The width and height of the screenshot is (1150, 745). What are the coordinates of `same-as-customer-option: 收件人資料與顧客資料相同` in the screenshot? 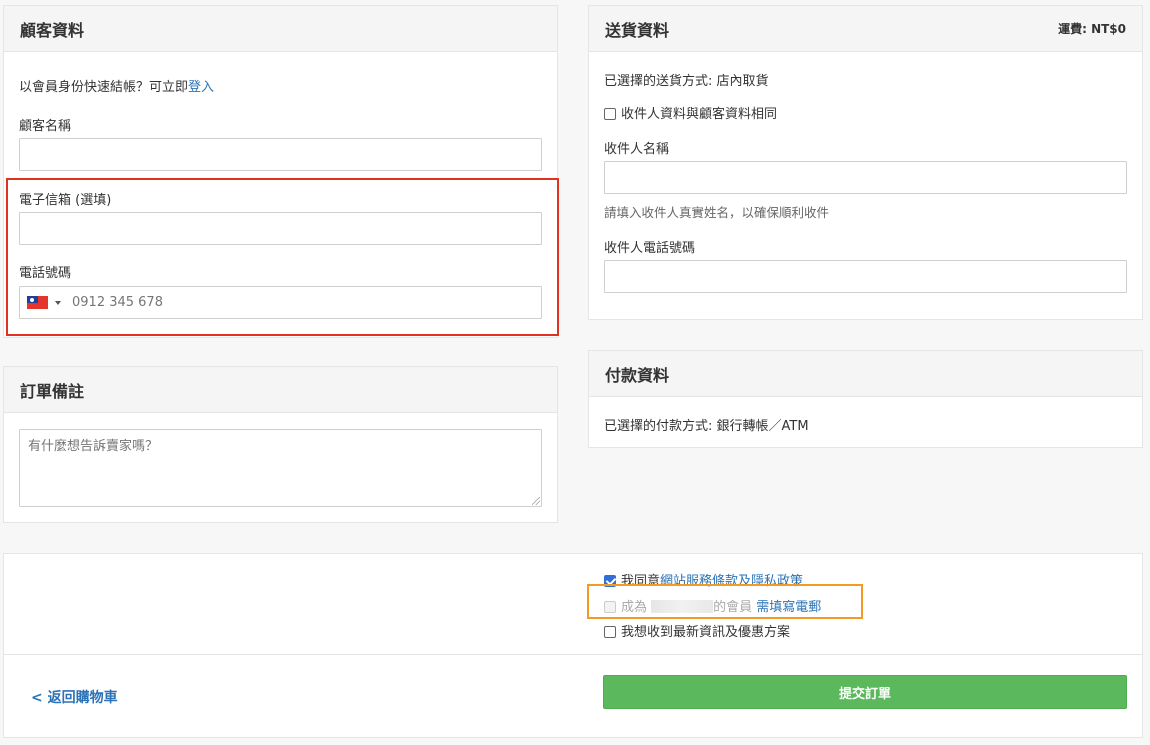 It's located at (690, 112).